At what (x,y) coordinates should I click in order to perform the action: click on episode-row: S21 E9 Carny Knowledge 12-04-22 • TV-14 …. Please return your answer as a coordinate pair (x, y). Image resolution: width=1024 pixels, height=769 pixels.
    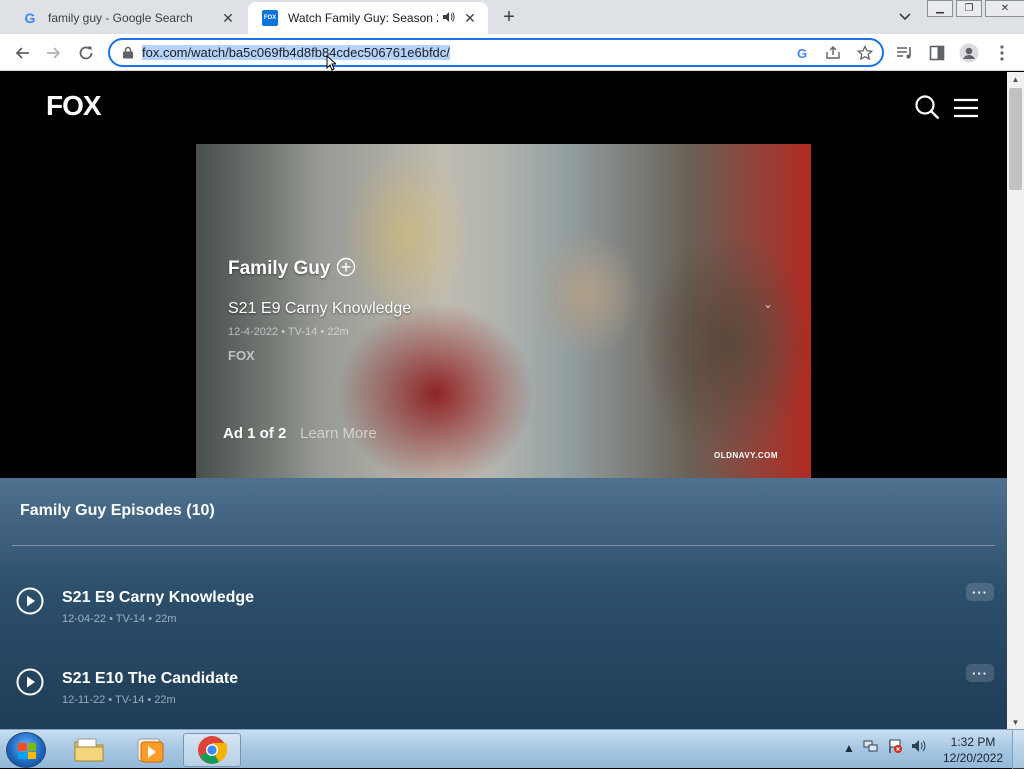
    Looking at the image, I should click on (503, 613).